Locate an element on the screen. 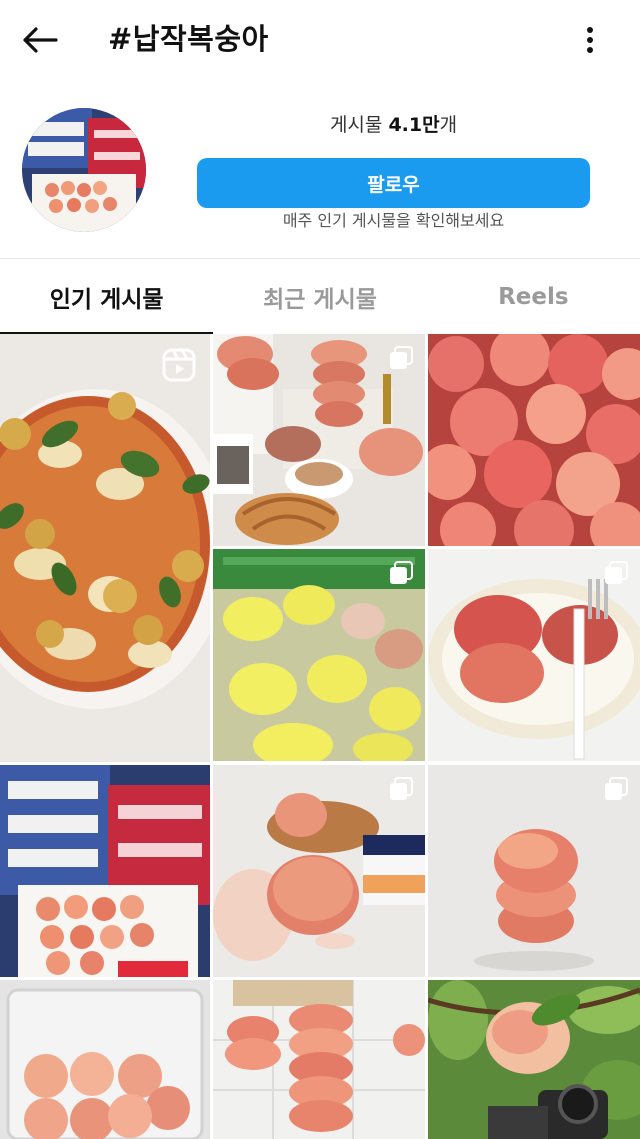 The height and width of the screenshot is (1139, 640). back-button is located at coordinates (40, 40).